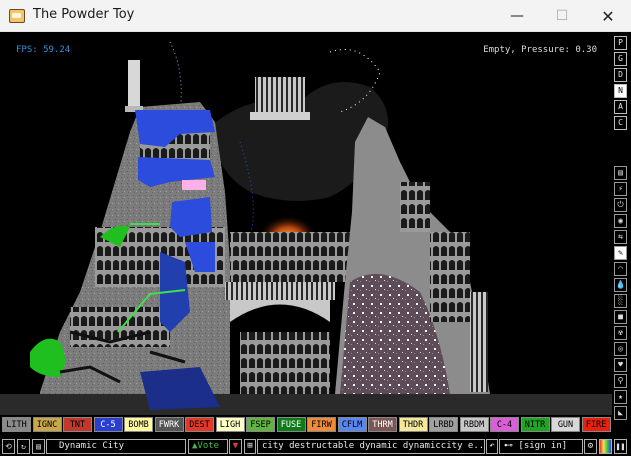  I want to click on solids-icon: ■, so click(620, 317).